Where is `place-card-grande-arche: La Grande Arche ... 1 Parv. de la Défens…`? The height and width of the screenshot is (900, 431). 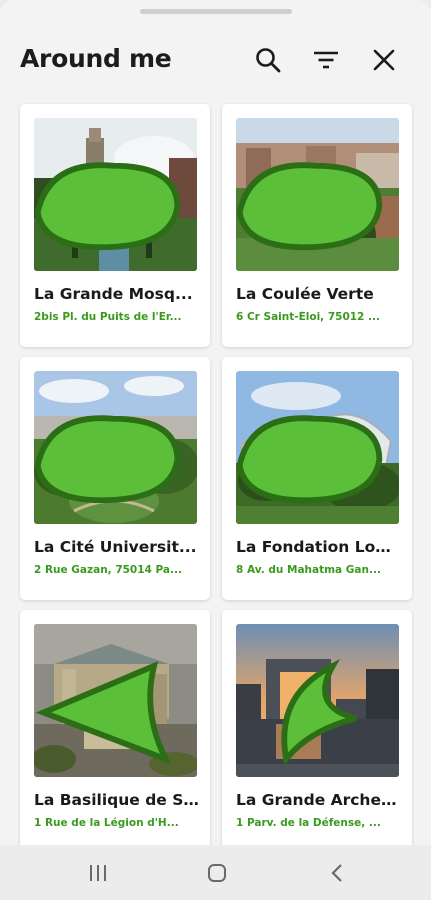
place-card-grande-arche: La Grande Arche ... 1 Parv. de la Défens… is located at coordinates (317, 727).